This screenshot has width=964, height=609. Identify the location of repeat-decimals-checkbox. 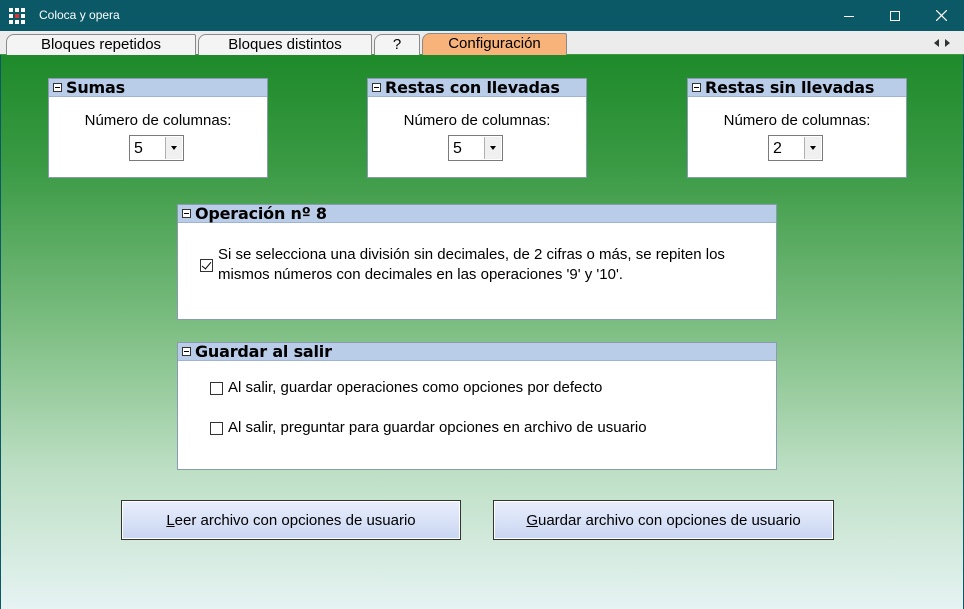
(206, 265).